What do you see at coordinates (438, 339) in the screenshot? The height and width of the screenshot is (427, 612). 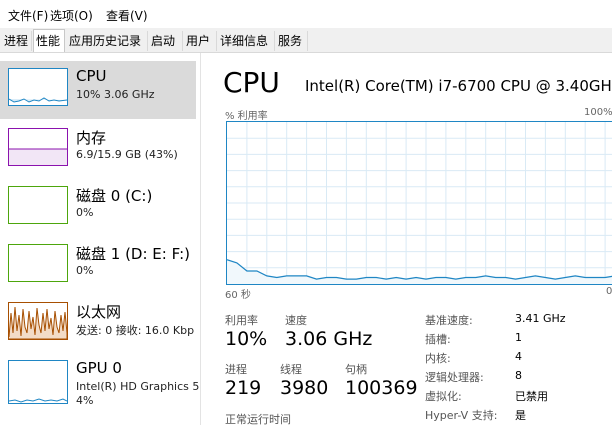 I see `sockets-label: 插槽:` at bounding box center [438, 339].